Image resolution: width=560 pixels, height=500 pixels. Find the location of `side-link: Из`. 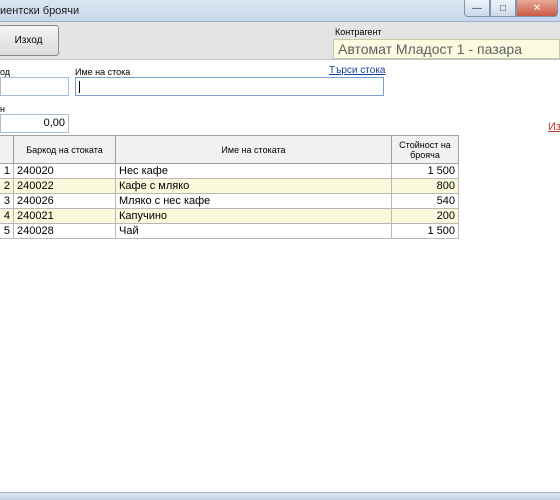

side-link: Из is located at coordinates (554, 127).